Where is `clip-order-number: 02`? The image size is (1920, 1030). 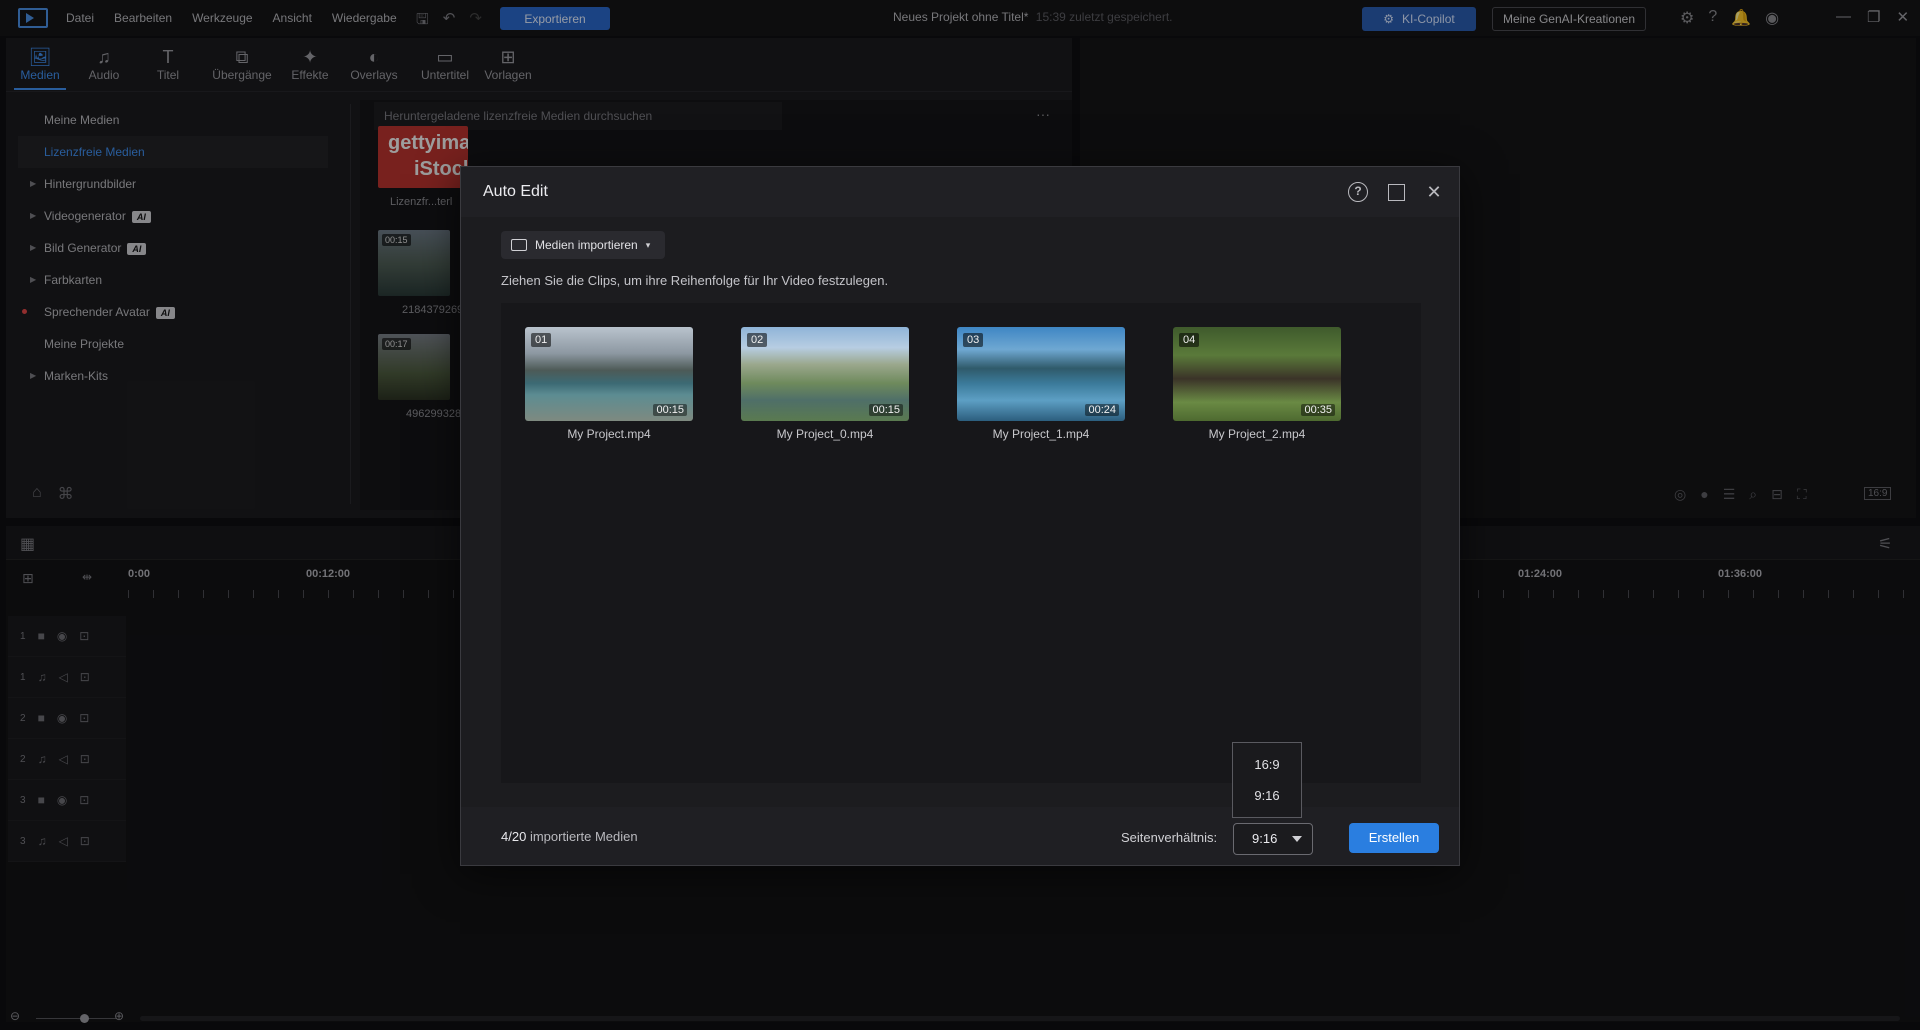
clip-order-number: 02 is located at coordinates (757, 340).